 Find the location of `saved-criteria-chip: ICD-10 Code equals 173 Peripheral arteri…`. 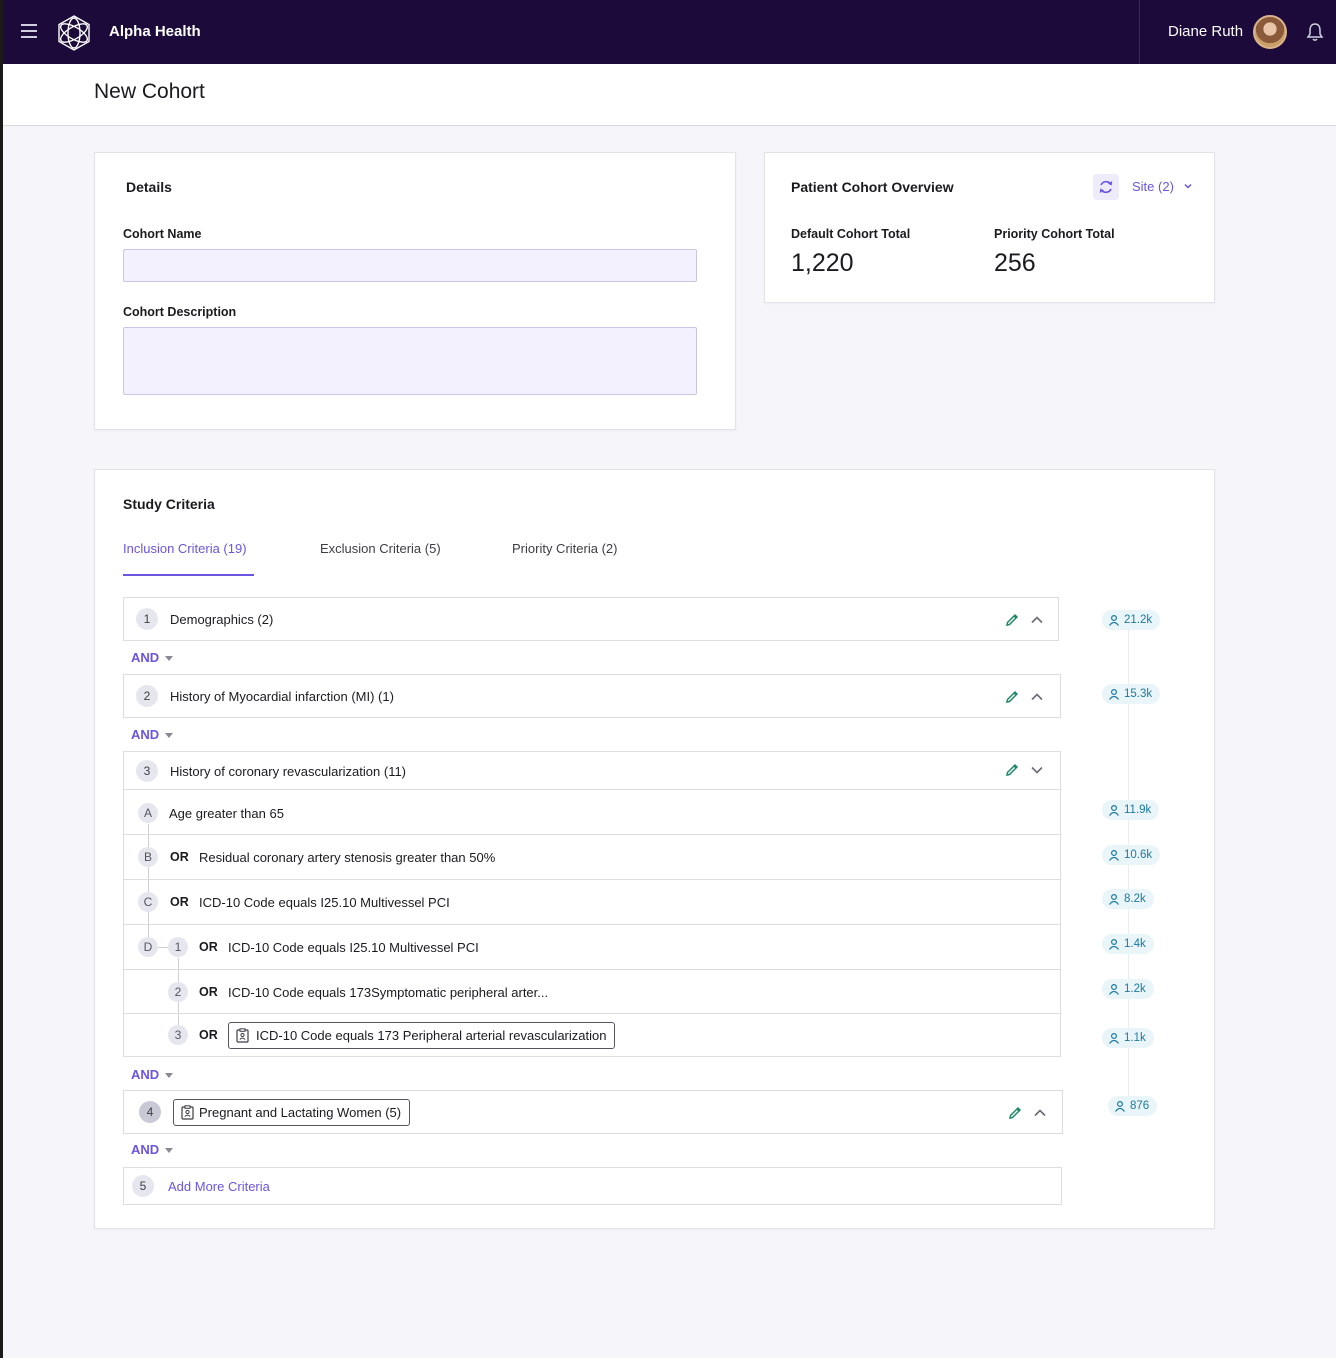

saved-criteria-chip: ICD-10 Code equals 173 Peripheral arteri… is located at coordinates (422, 1035).